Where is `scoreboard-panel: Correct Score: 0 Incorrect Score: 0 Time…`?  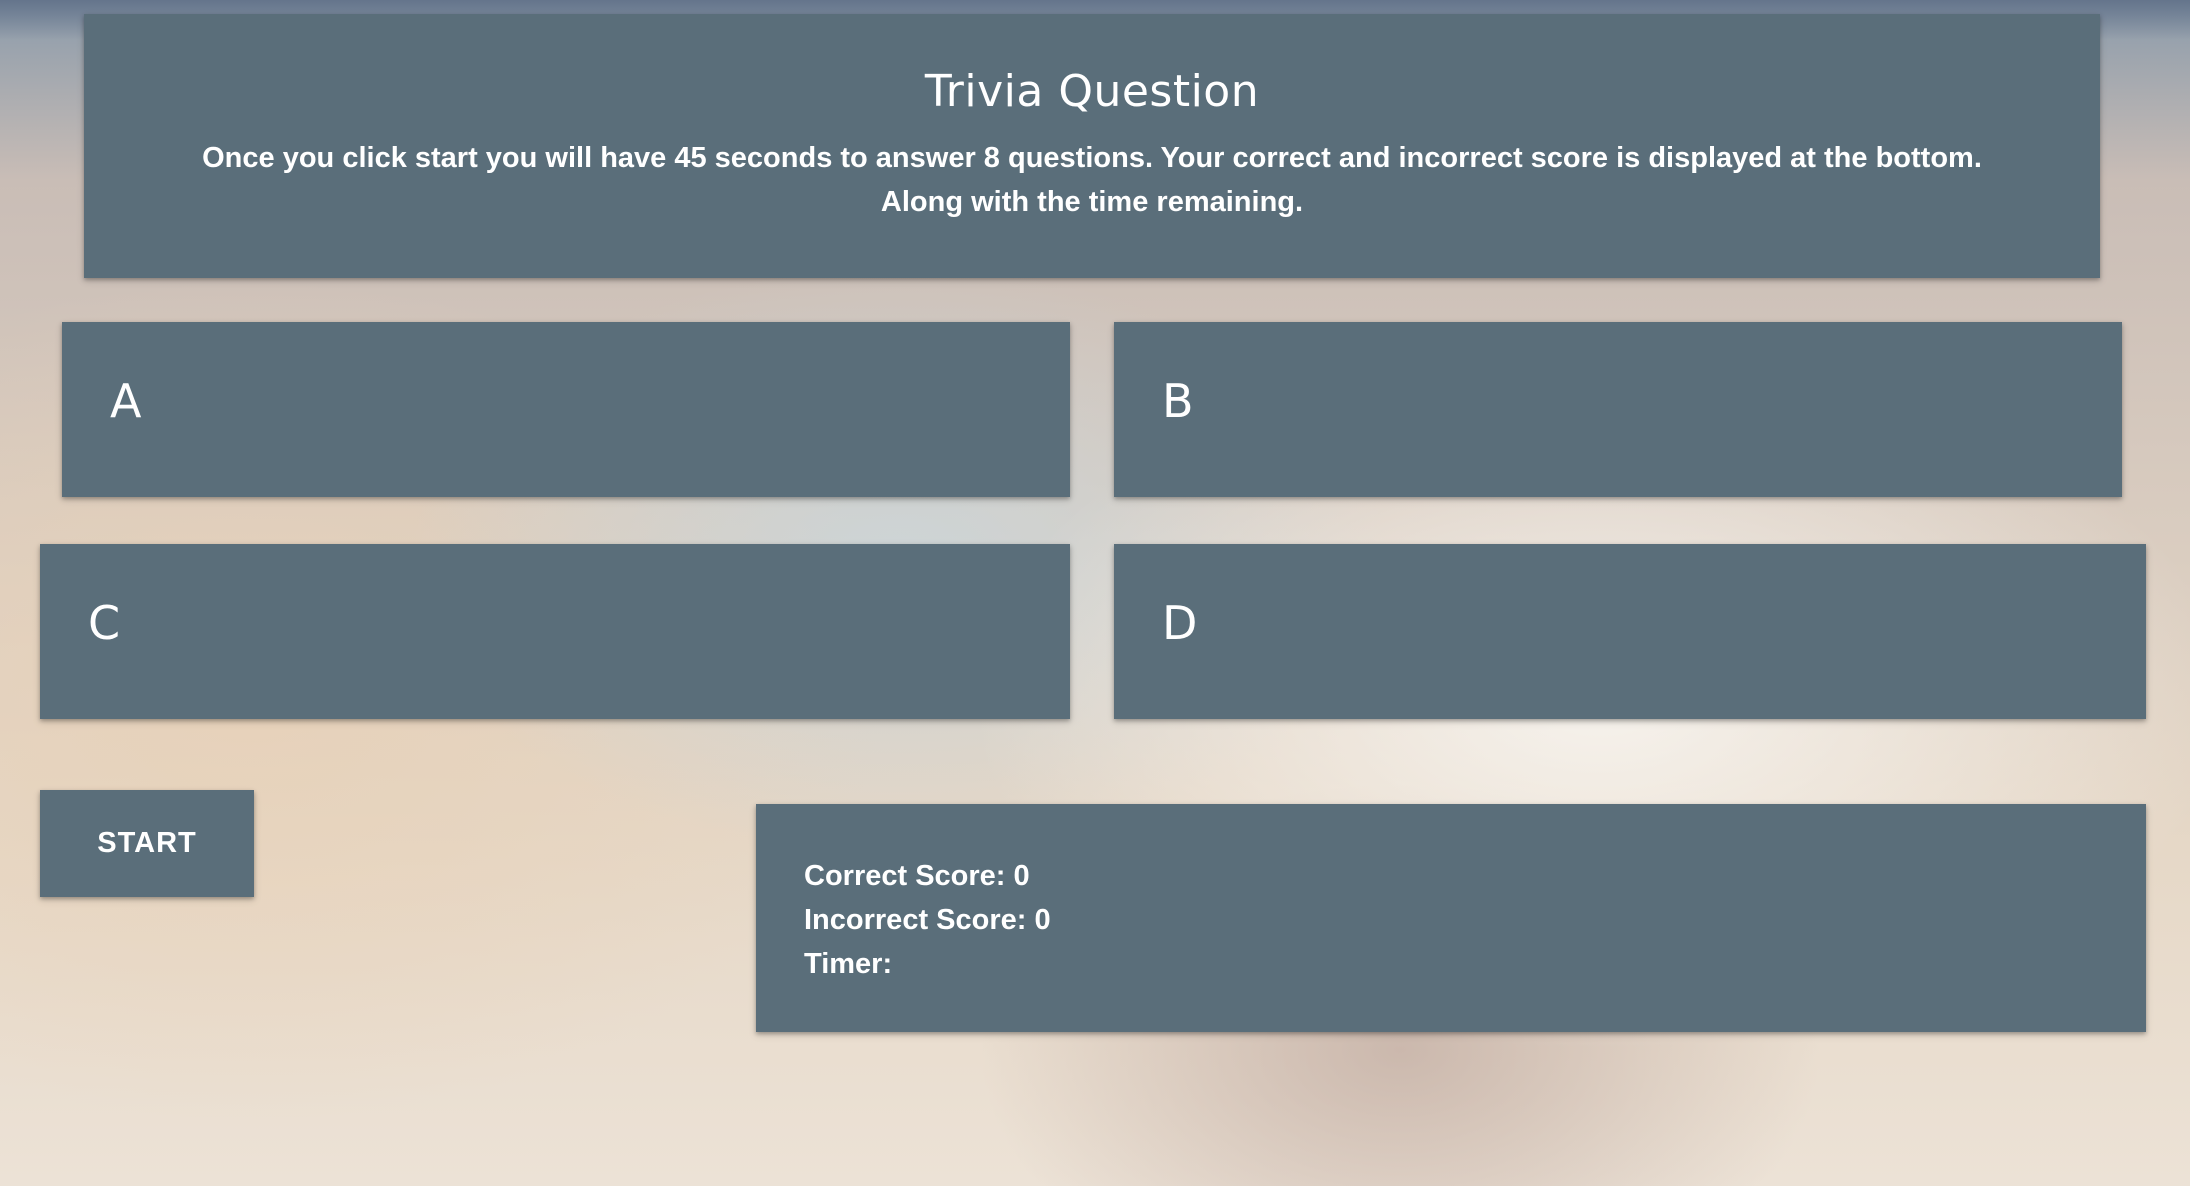
scoreboard-panel: Correct Score: 0 Incorrect Score: 0 Time… is located at coordinates (1451, 918).